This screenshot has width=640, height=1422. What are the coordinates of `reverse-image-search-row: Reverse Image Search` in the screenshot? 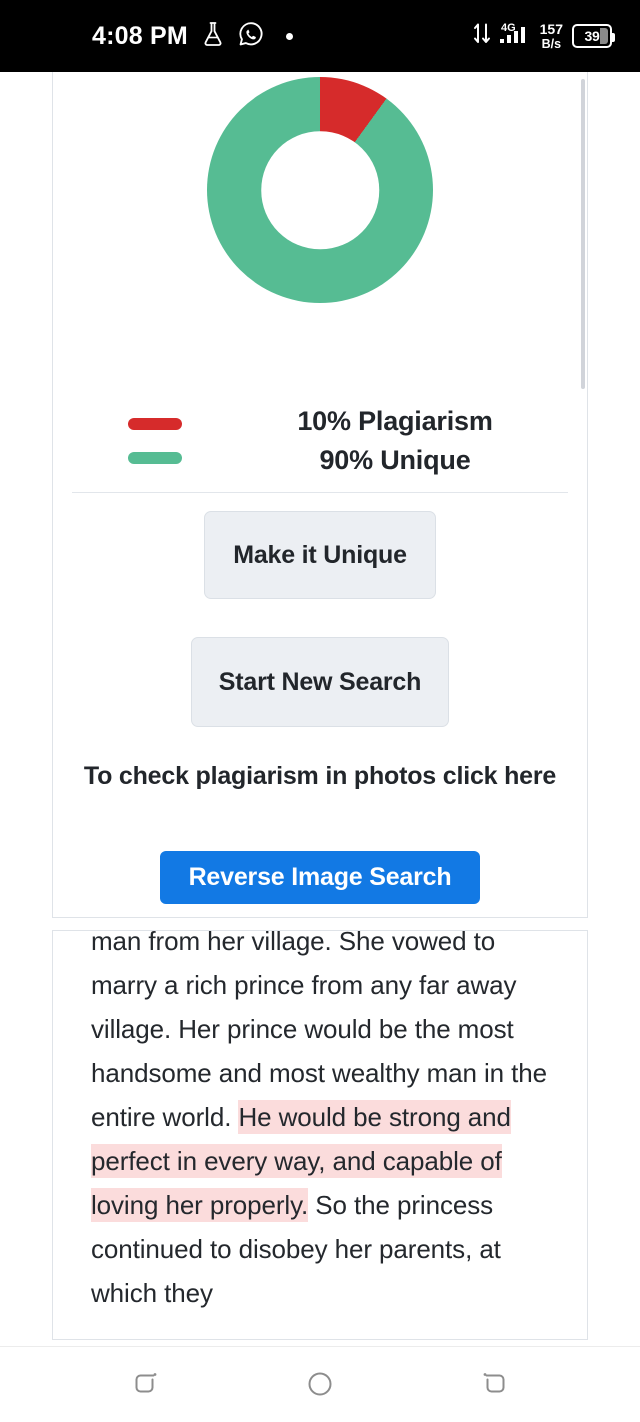 It's located at (320, 877).